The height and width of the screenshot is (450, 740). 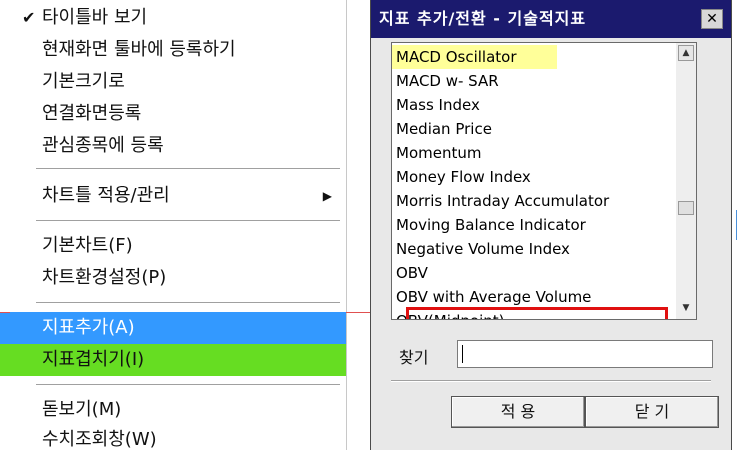 What do you see at coordinates (173, 437) in the screenshot?
I see `menu-item-value-window: 수치조회창(W)` at bounding box center [173, 437].